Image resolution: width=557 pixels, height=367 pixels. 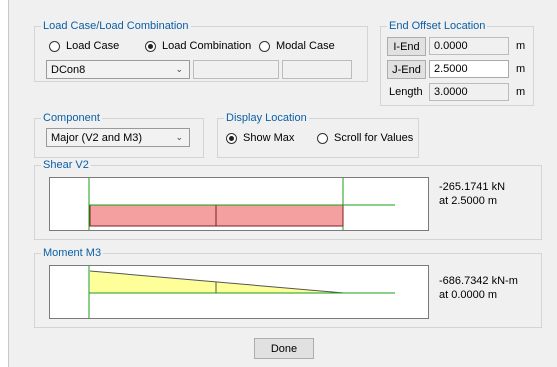 What do you see at coordinates (469, 69) in the screenshot?
I see `j-end-field: 2.5000` at bounding box center [469, 69].